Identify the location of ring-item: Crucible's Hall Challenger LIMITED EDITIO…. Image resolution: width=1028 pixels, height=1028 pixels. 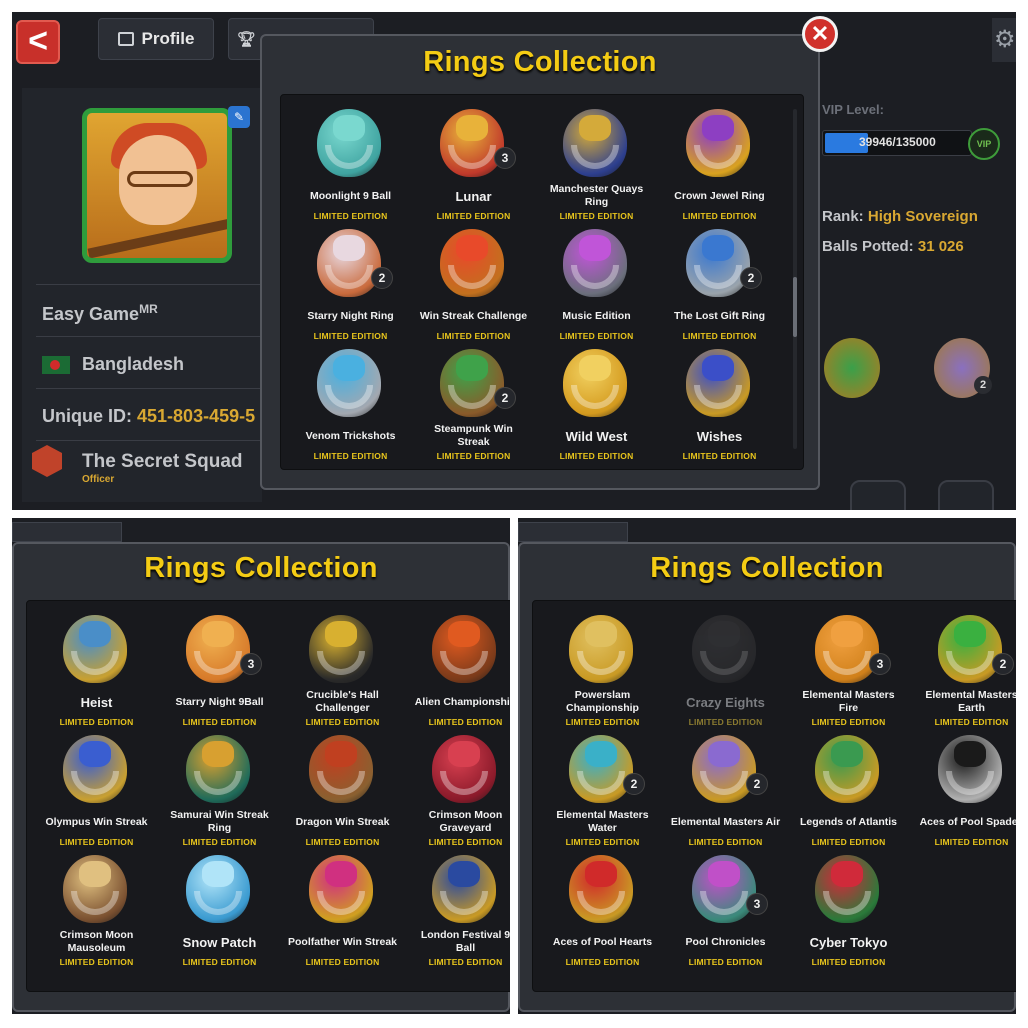
(342, 671).